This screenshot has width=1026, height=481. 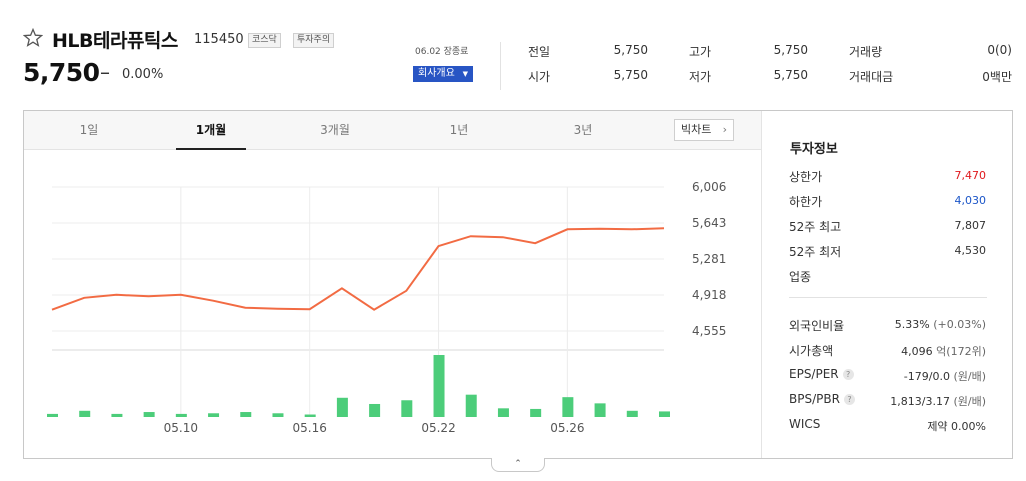 What do you see at coordinates (630, 50) in the screenshot?
I see `prev-close-value: 5,750` at bounding box center [630, 50].